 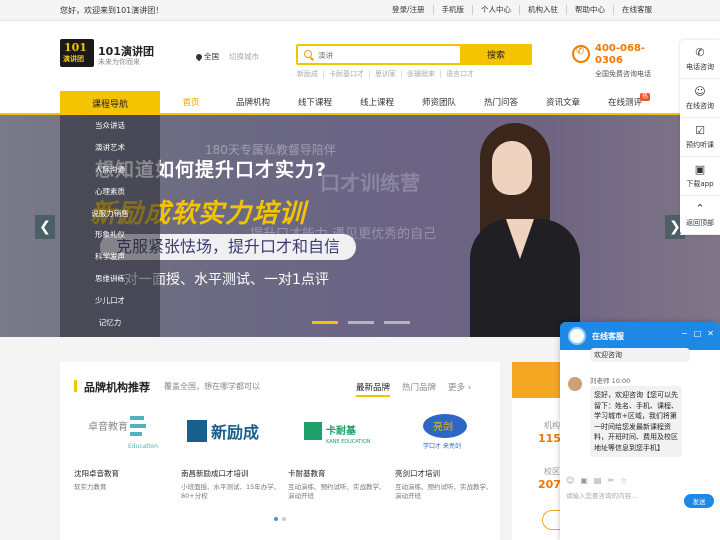 What do you see at coordinates (211, 56) in the screenshot?
I see `current-city: 全国` at bounding box center [211, 56].